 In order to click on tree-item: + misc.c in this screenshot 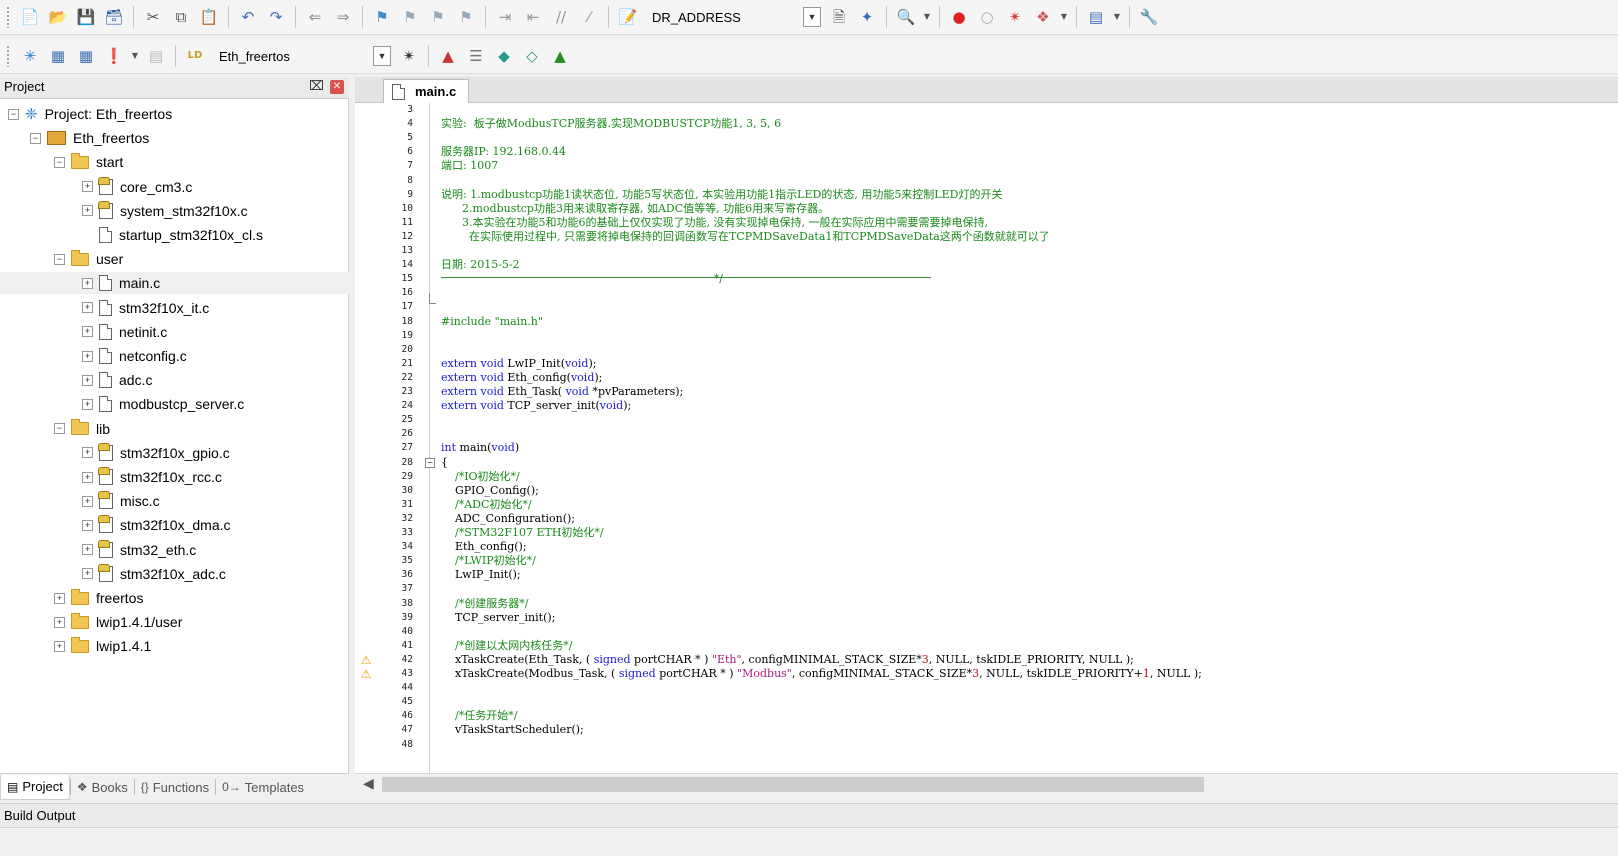, I will do `click(174, 501)`.